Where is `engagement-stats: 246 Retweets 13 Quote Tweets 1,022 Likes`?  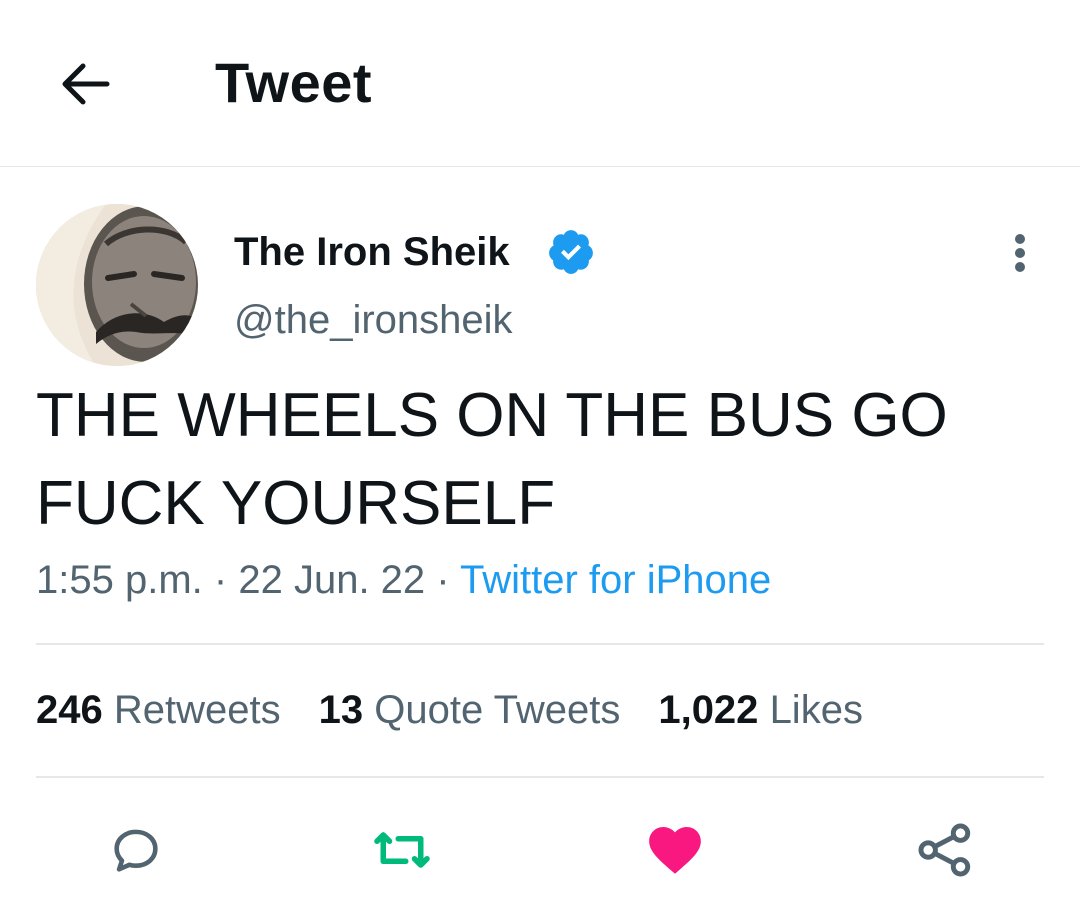 engagement-stats: 246 Retweets 13 Quote Tweets 1,022 Likes is located at coordinates (449, 710).